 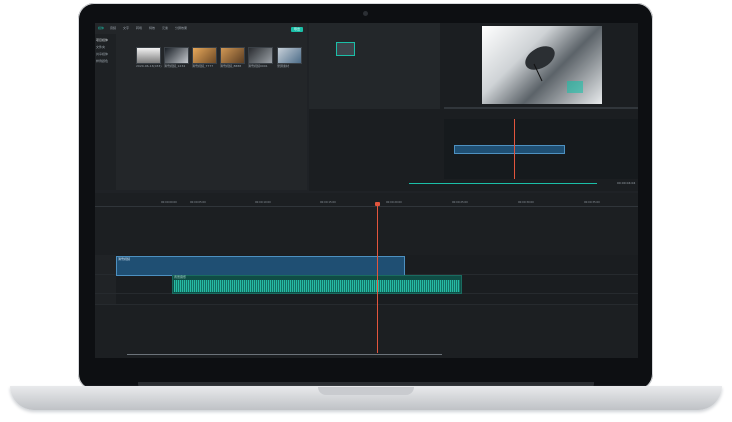 What do you see at coordinates (165, 28) in the screenshot?
I see `menu-elements: 元素` at bounding box center [165, 28].